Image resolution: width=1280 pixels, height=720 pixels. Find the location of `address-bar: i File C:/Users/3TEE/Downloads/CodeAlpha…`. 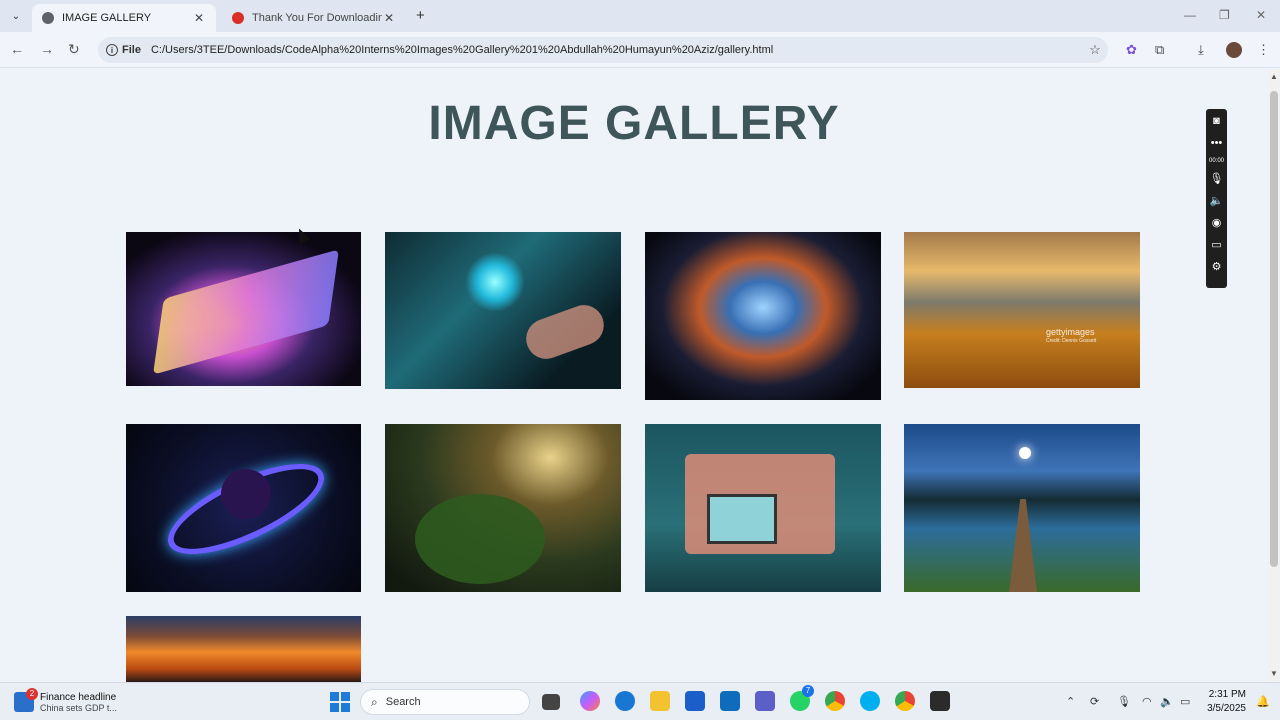

address-bar: i File C:/Users/3TEE/Downloads/CodeAlpha… is located at coordinates (603, 50).